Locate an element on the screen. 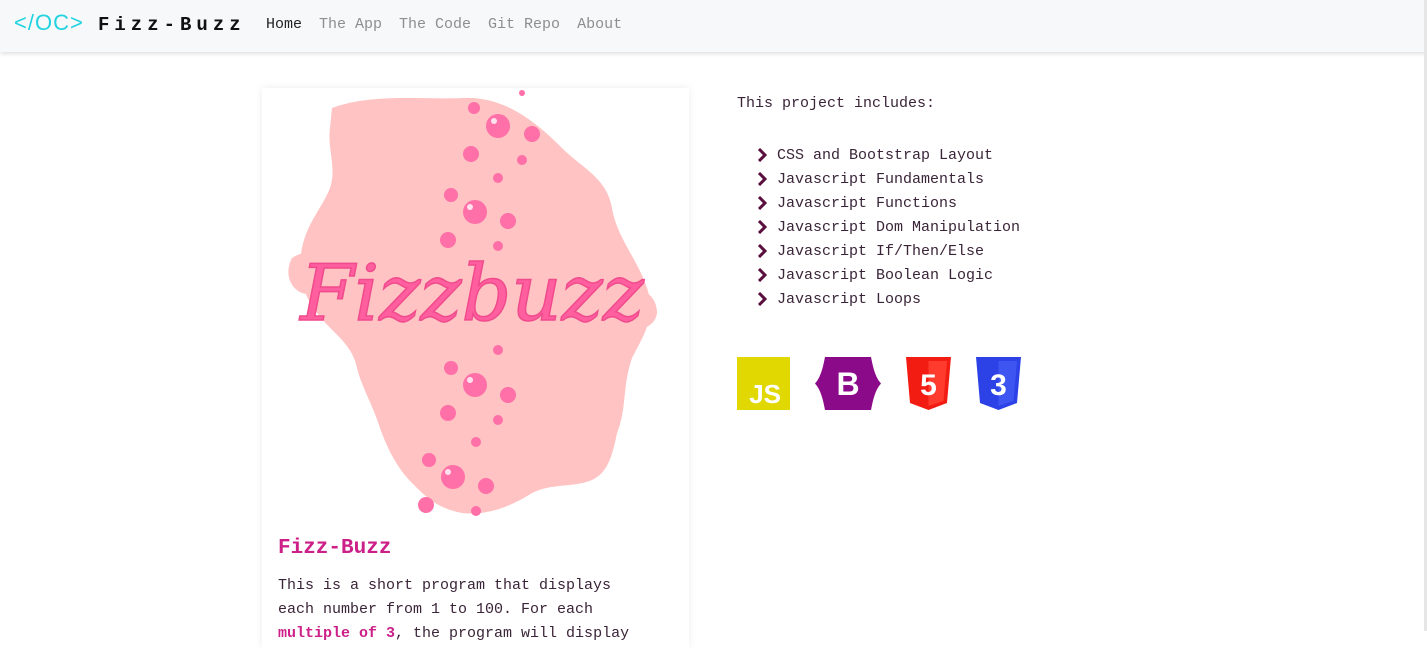 This screenshot has height=648, width=1427. brand-title: Fizz-Buzz is located at coordinates (172, 25).